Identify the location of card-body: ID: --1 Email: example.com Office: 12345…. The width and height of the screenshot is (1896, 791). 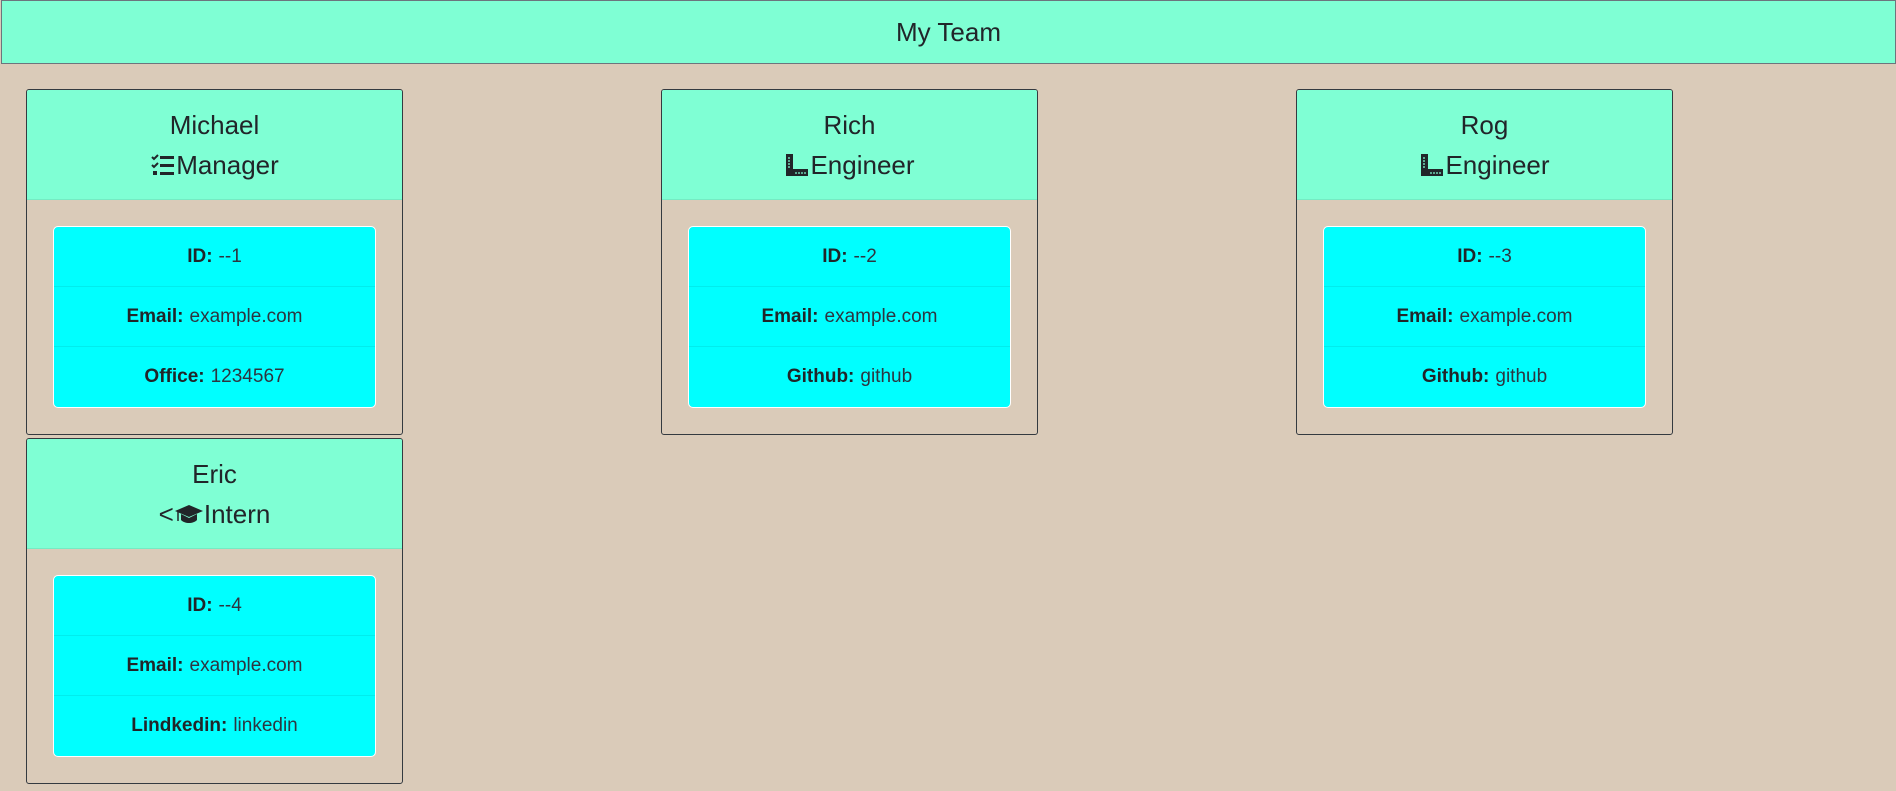
(214, 317).